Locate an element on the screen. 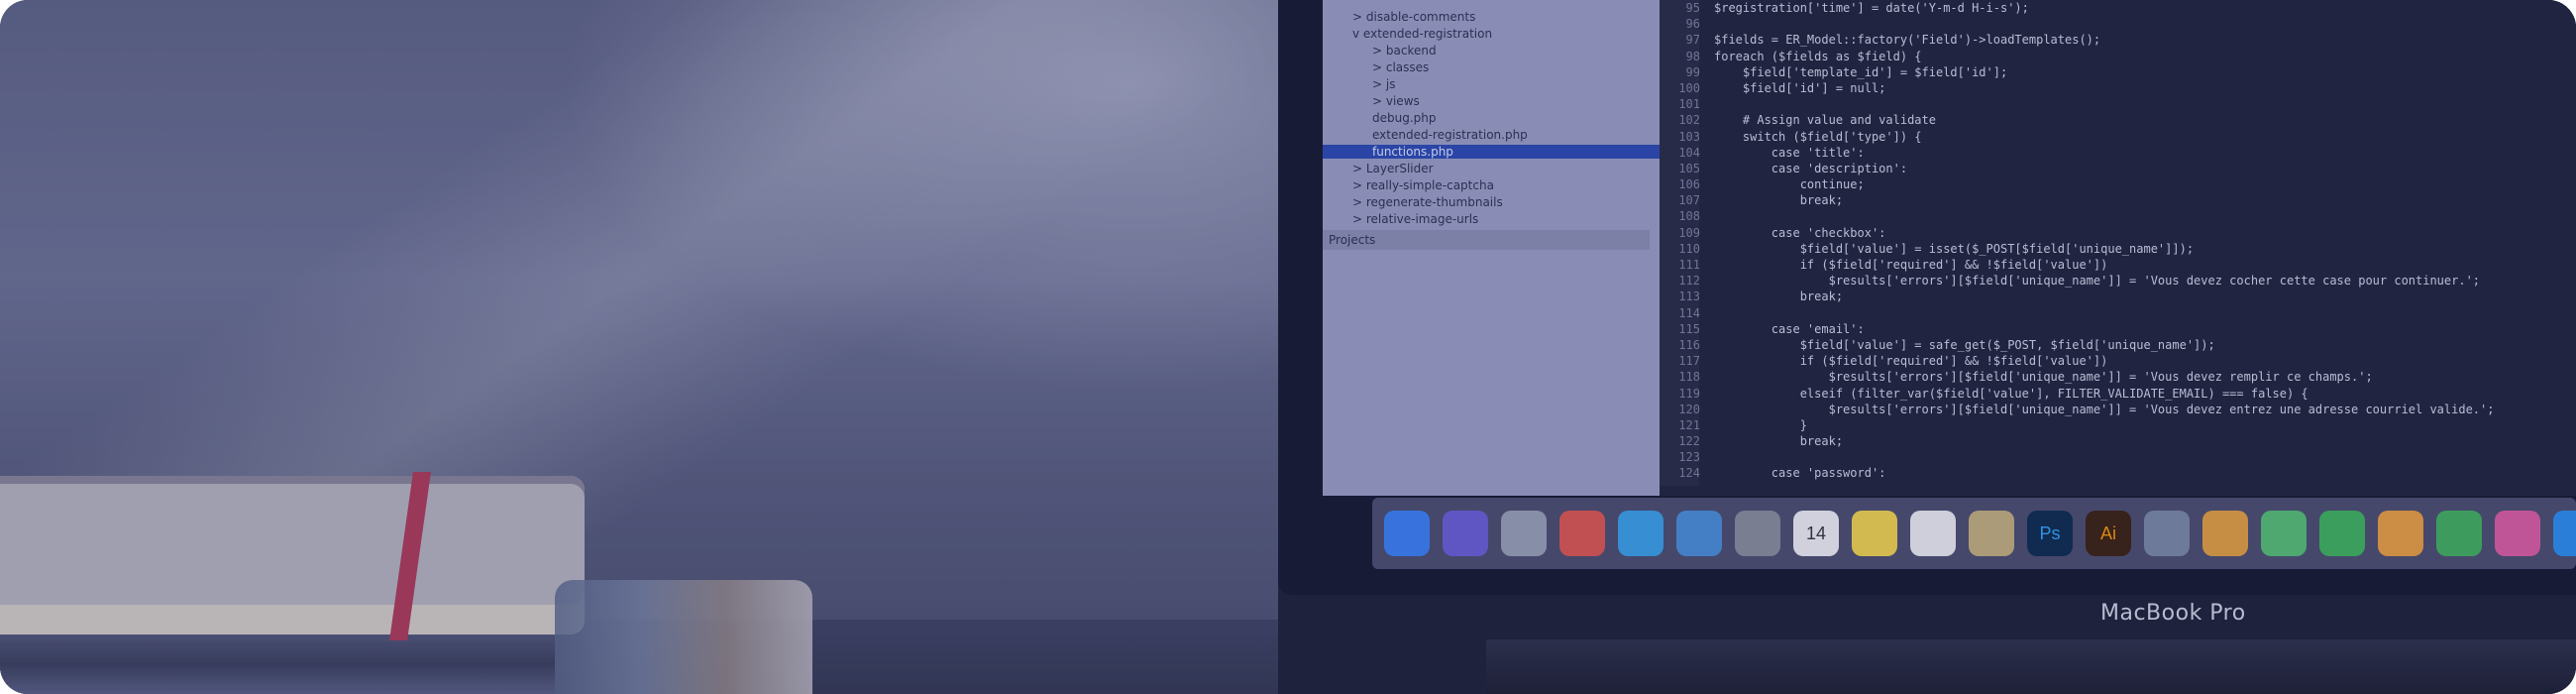  calendar-icon: 14 is located at coordinates (1816, 533).